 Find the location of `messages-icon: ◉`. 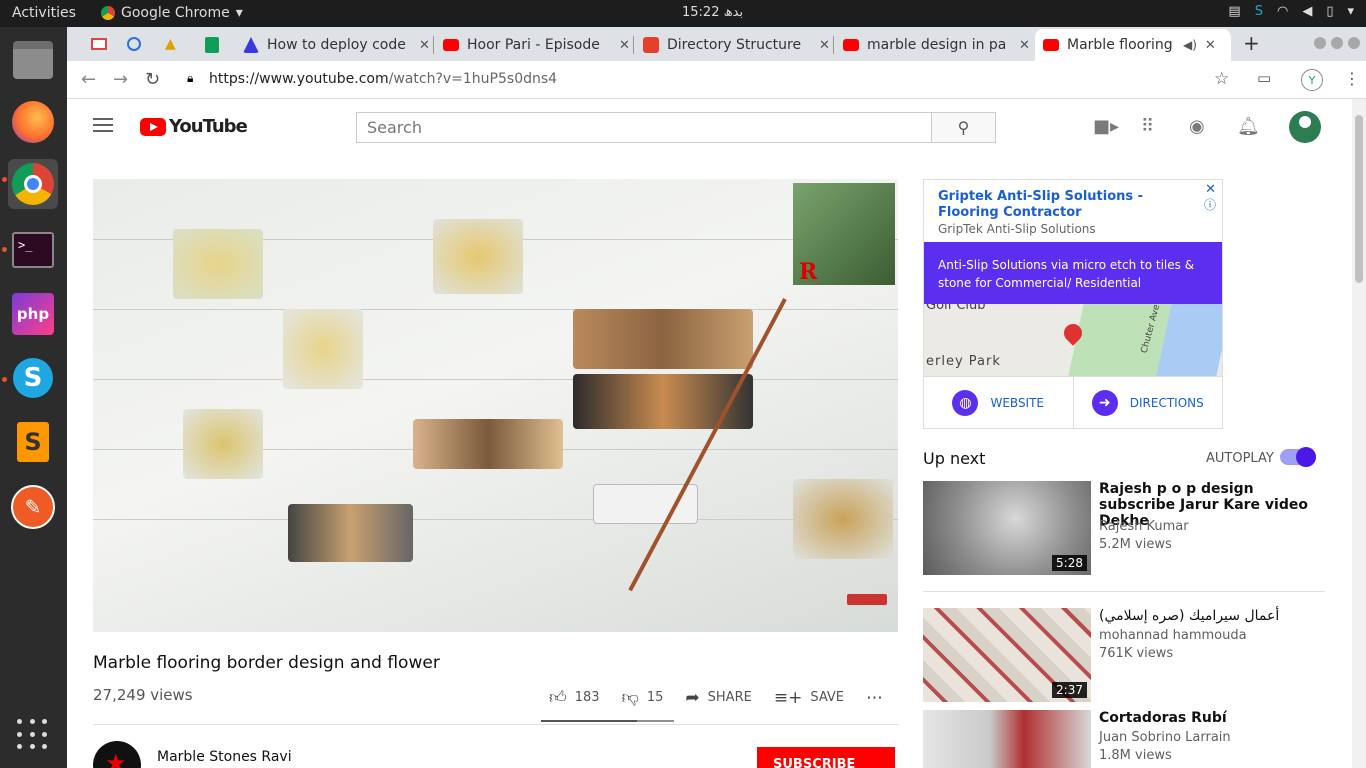

messages-icon: ◉ is located at coordinates (1197, 126).